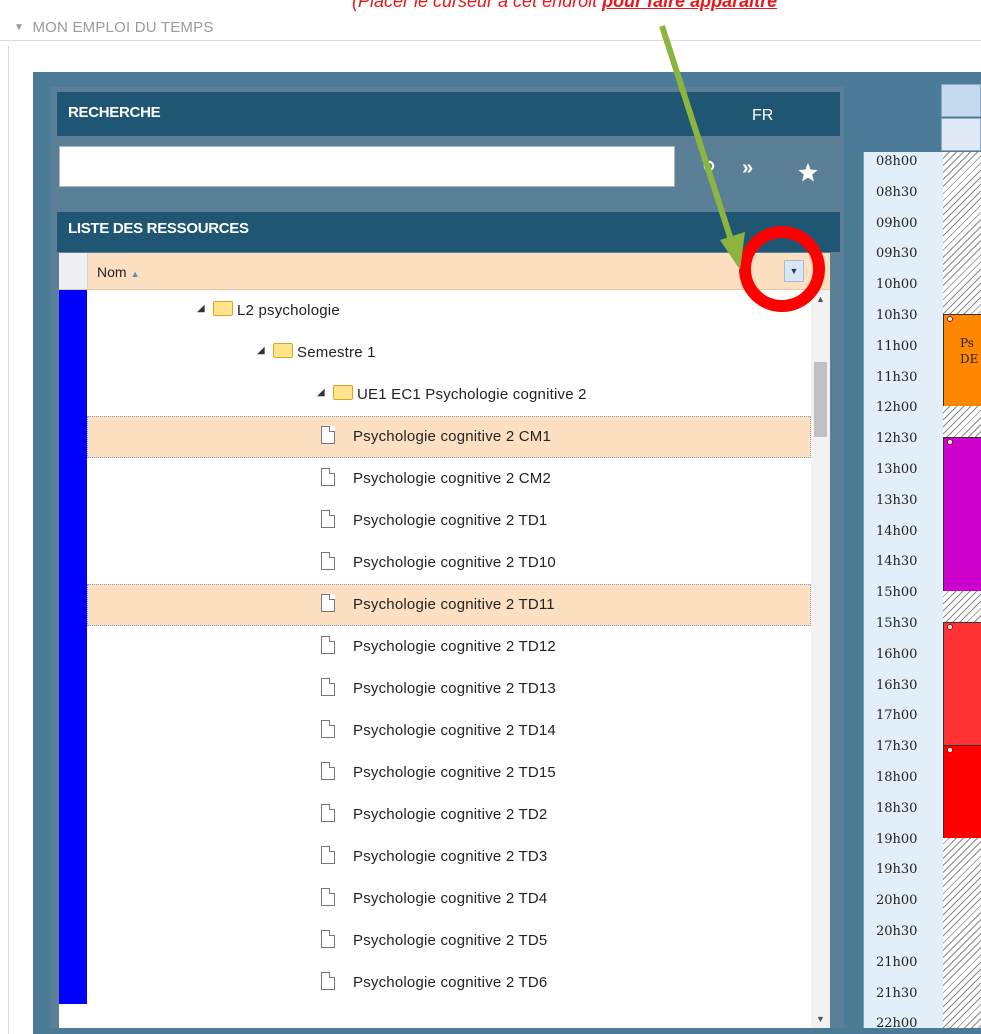  I want to click on panel-bottom-edge, so click(507, 1031).